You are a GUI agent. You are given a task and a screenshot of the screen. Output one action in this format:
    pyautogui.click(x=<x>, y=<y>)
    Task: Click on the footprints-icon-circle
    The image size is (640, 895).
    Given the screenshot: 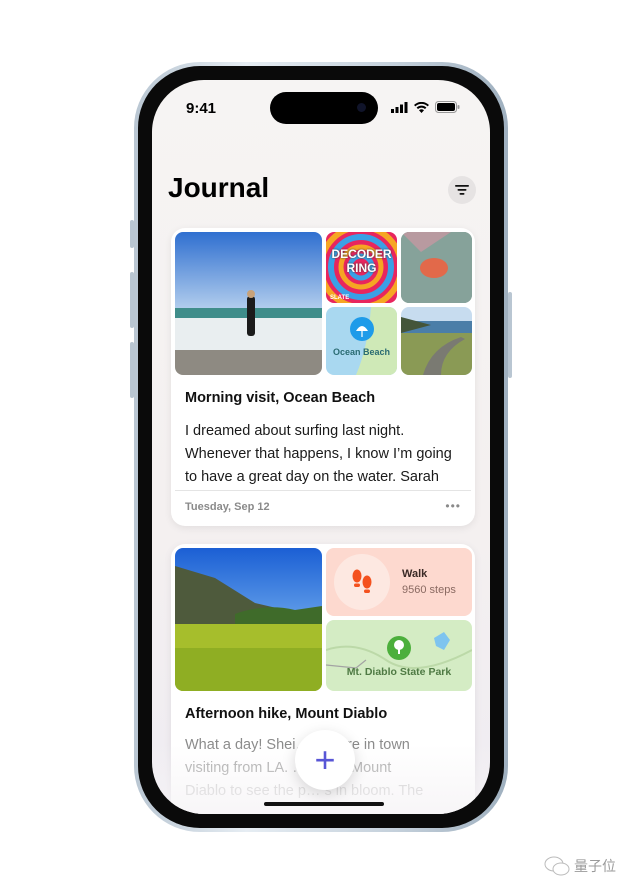 What is the action you would take?
    pyautogui.click(x=362, y=582)
    